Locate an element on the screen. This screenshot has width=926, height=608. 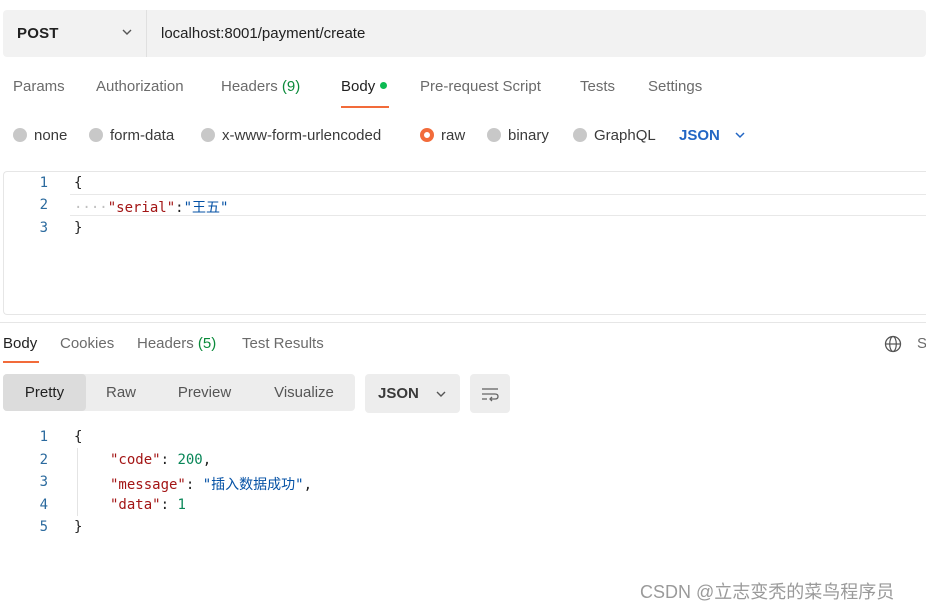
response-tab-headers-label: Headers is located at coordinates (165, 343).